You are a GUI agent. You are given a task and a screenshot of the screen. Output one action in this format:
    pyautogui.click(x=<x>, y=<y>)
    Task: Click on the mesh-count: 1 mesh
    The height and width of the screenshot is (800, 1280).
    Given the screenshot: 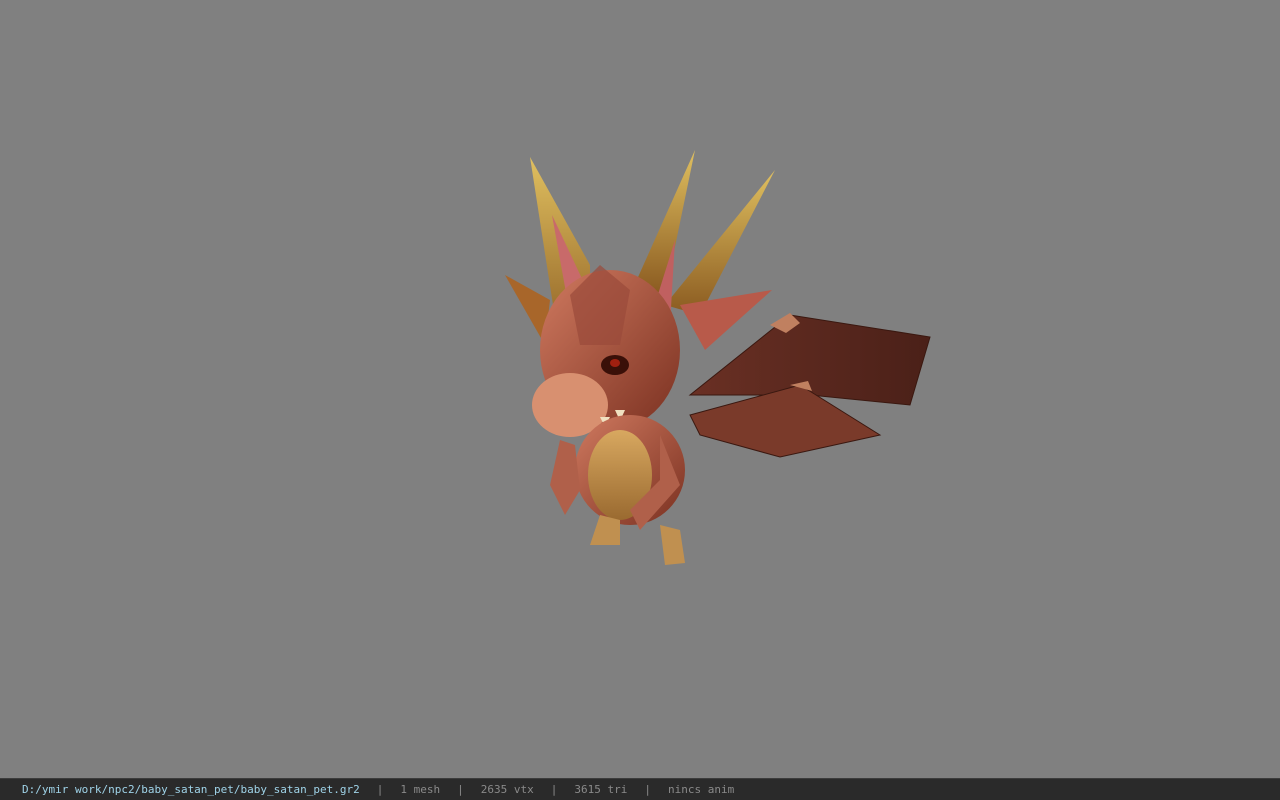 What is the action you would take?
    pyautogui.click(x=420, y=789)
    